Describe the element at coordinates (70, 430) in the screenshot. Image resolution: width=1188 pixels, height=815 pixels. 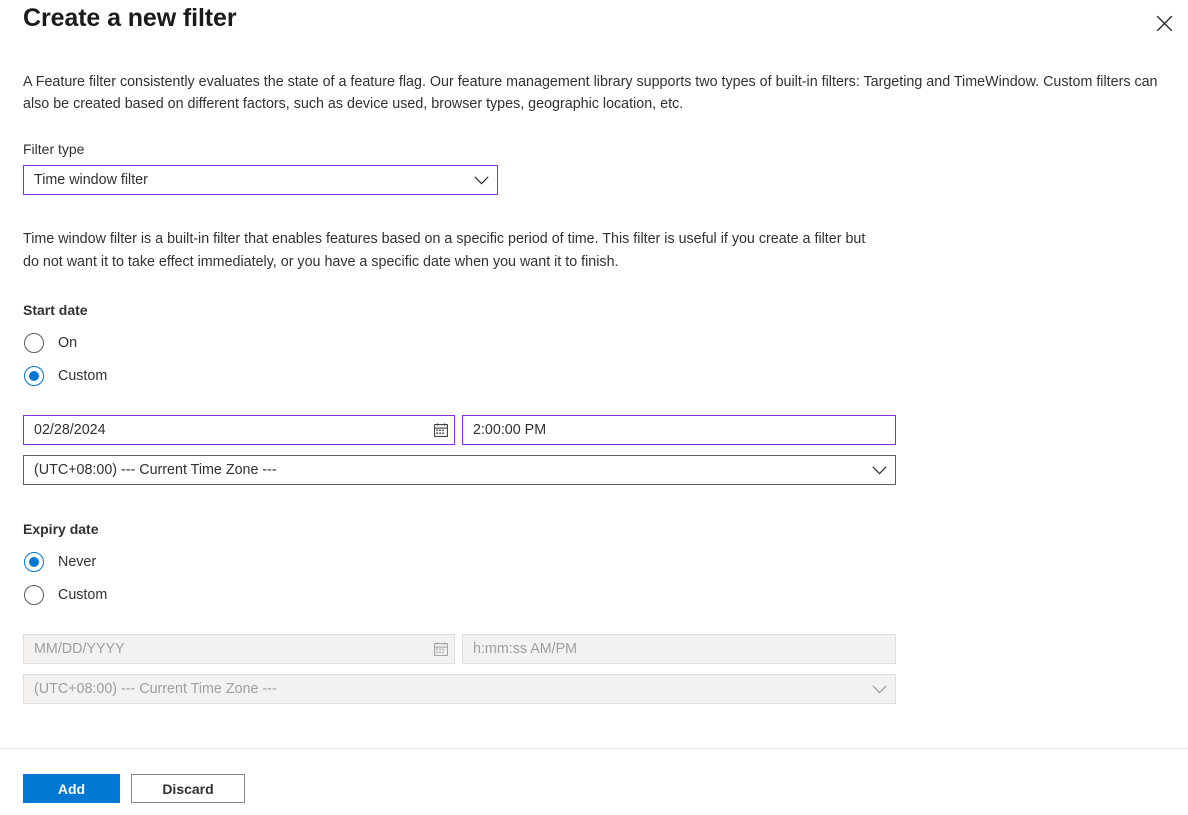
I see `start-date-value: 02/28/2024` at that location.